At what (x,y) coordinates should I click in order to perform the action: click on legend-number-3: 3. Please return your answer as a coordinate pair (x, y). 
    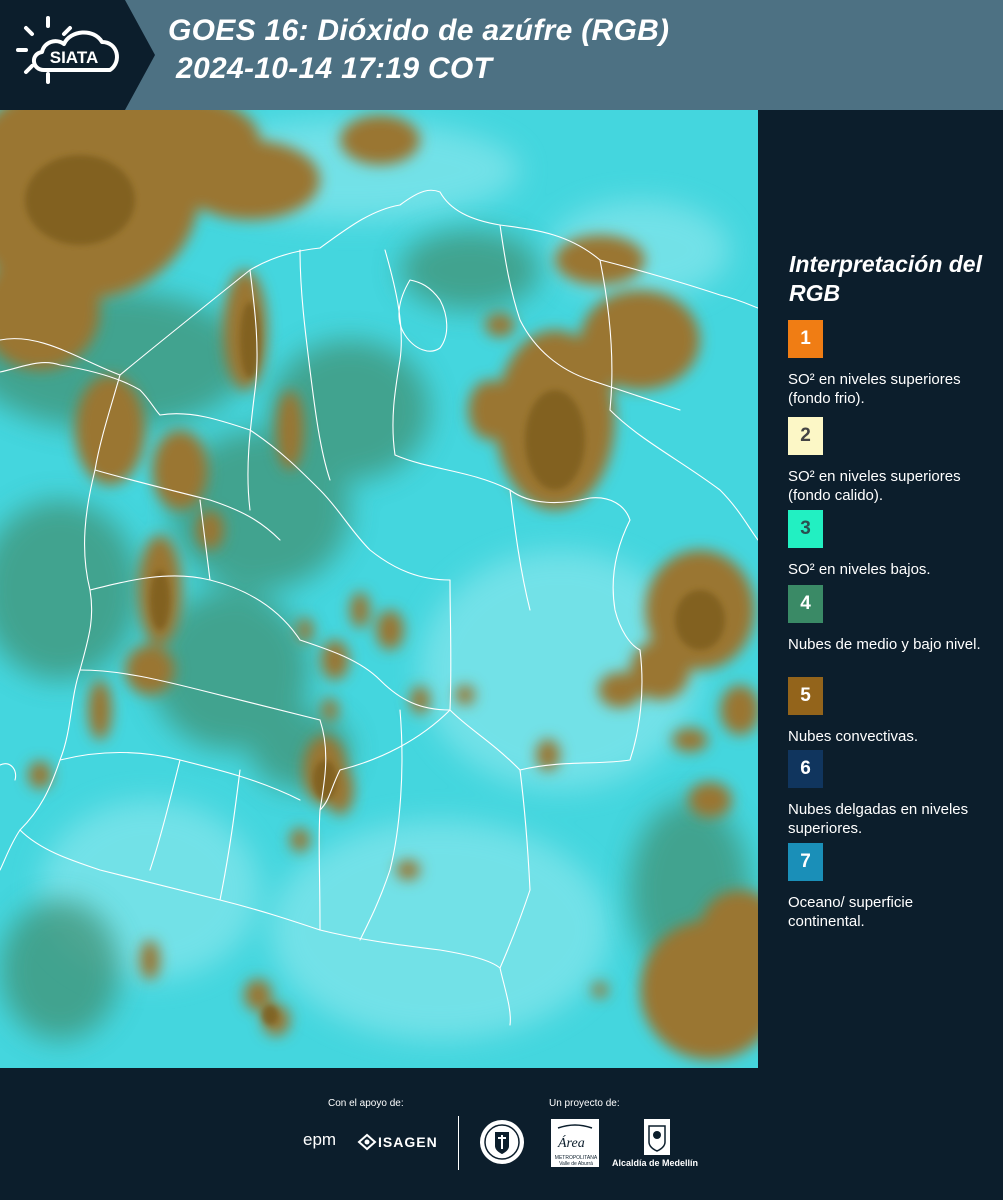
    Looking at the image, I should click on (805, 528).